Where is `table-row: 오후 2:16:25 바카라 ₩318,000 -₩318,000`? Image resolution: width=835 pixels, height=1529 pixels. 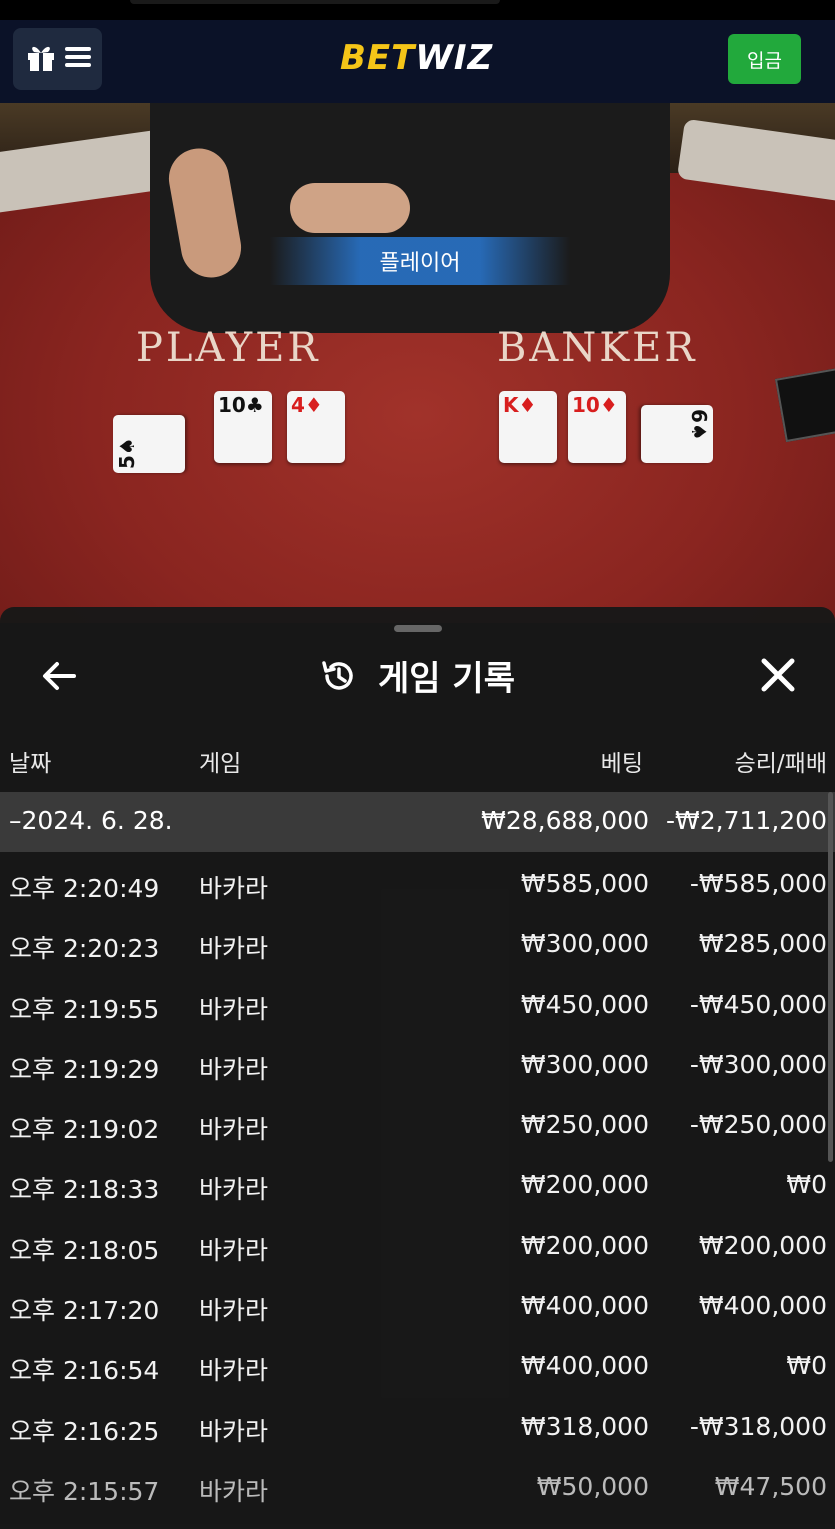 table-row: 오후 2:16:25 바카라 ₩318,000 -₩318,000 is located at coordinates (417, 1430).